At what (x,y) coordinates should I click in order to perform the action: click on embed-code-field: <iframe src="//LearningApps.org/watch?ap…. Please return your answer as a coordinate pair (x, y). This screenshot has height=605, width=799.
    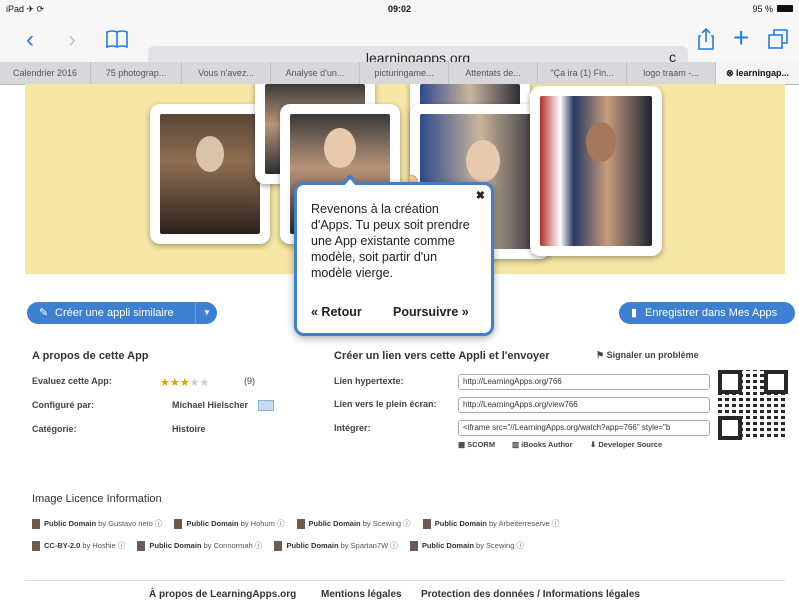
    Looking at the image, I should click on (584, 428).